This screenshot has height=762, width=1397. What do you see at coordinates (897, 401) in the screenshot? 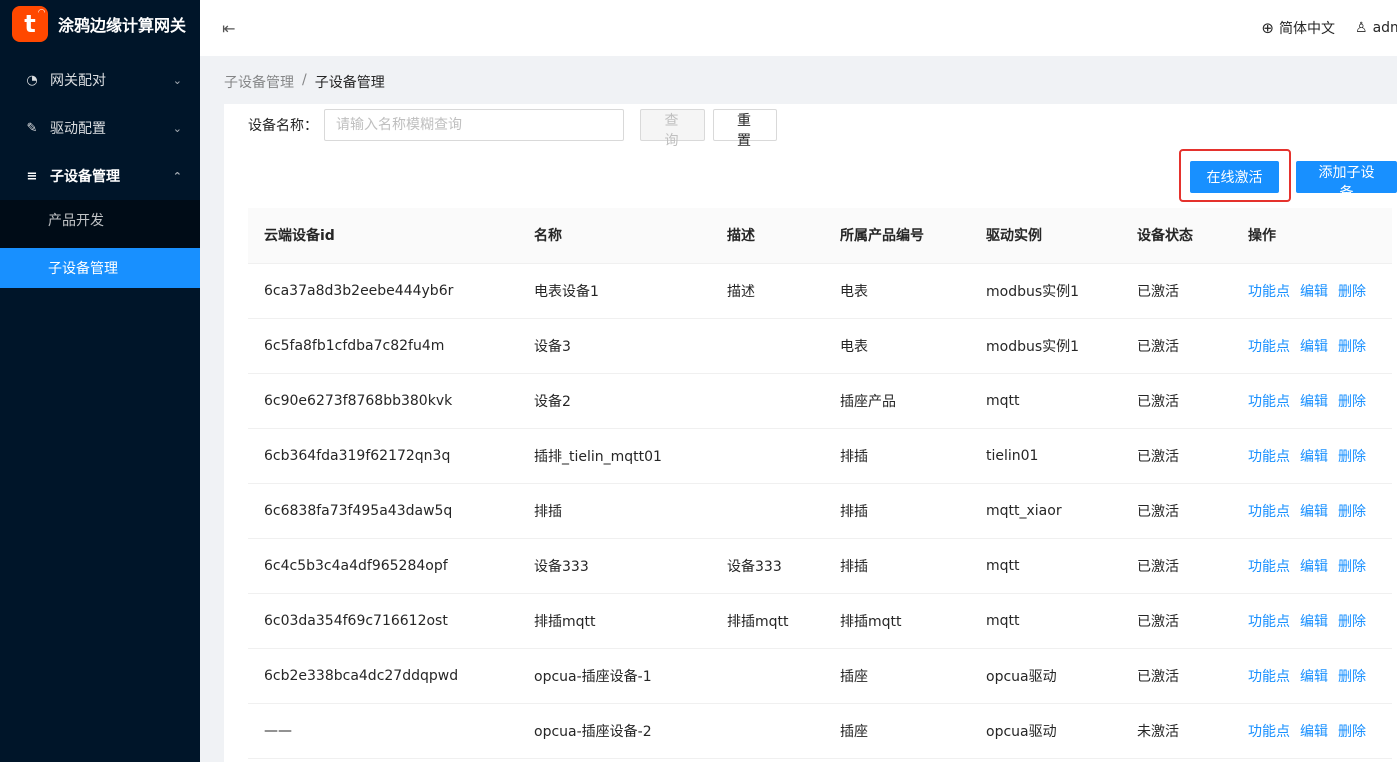
I see `product-cell: 插座产品` at bounding box center [897, 401].